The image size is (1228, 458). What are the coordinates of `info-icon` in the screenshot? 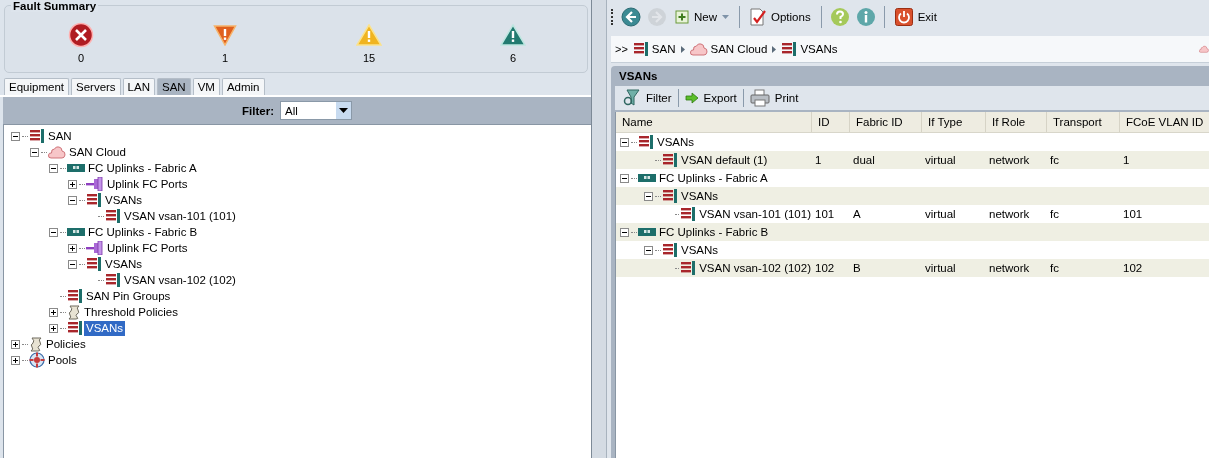 It's located at (865, 17).